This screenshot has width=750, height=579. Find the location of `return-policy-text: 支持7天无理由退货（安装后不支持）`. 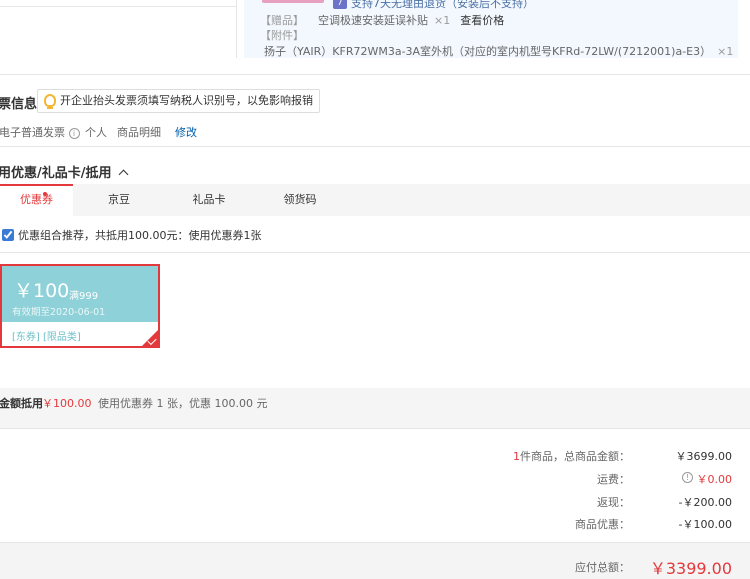

return-policy-text: 支持7天无理由退货（安装后不支持） is located at coordinates (442, 5).